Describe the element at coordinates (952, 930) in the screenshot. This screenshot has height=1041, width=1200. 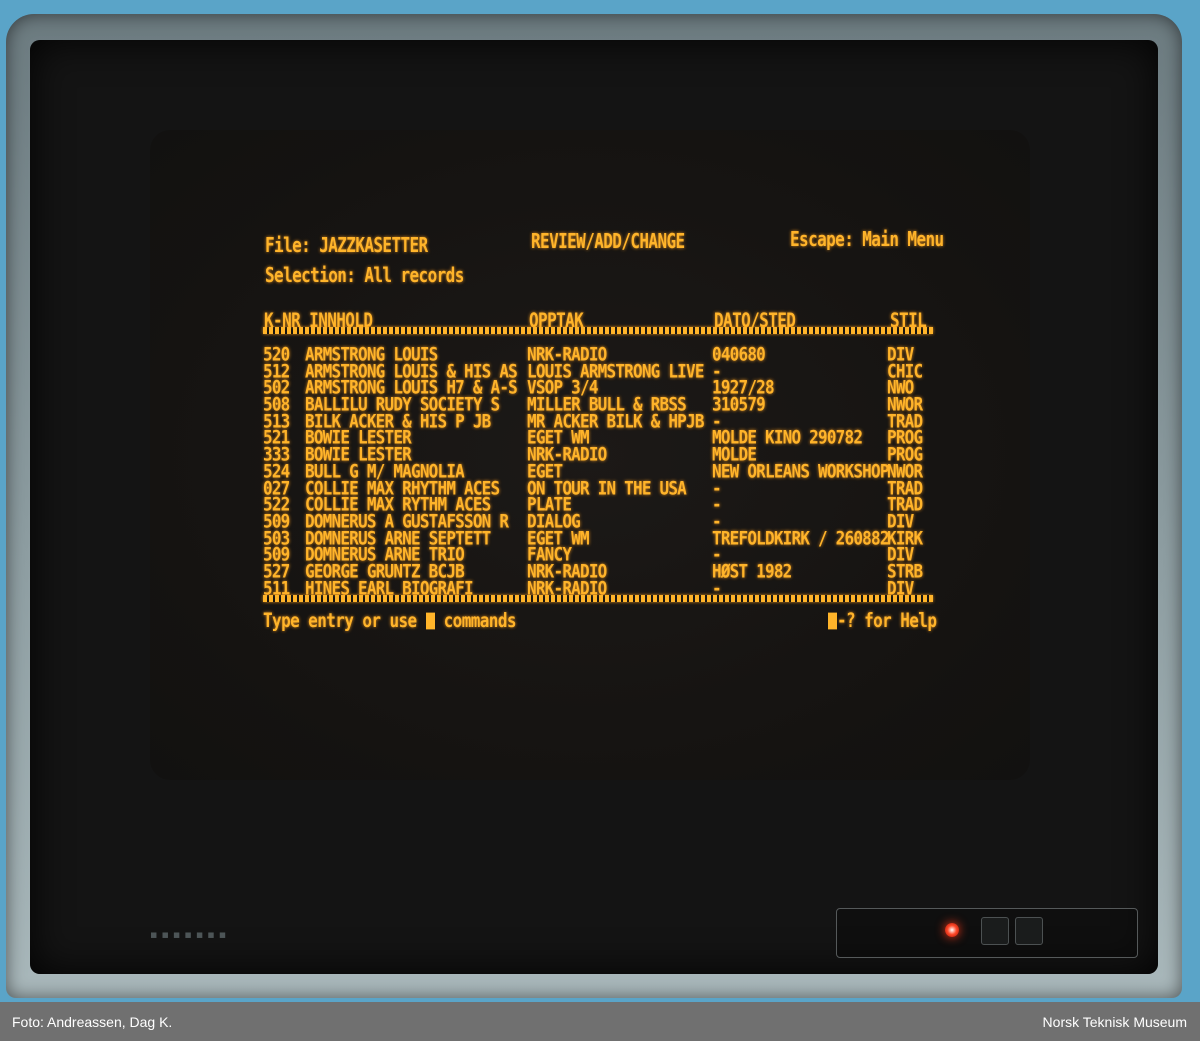
I see `power-led-icon` at that location.